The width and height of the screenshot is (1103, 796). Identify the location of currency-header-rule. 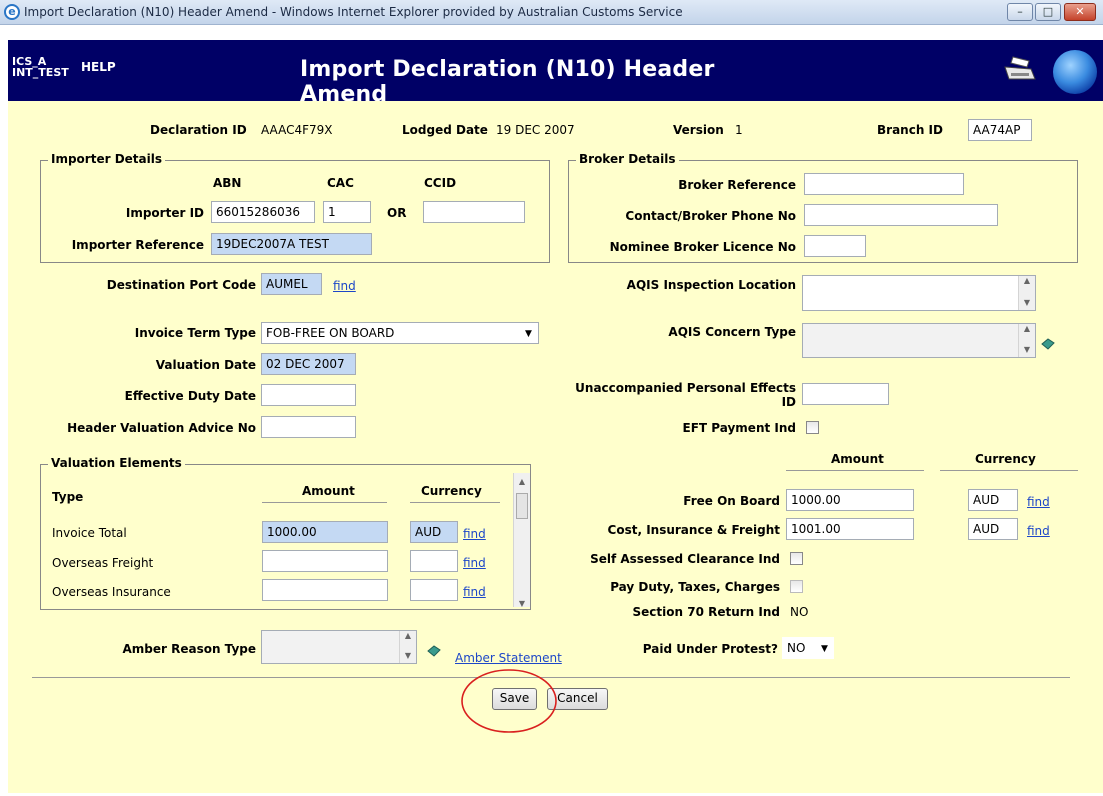
(455, 502).